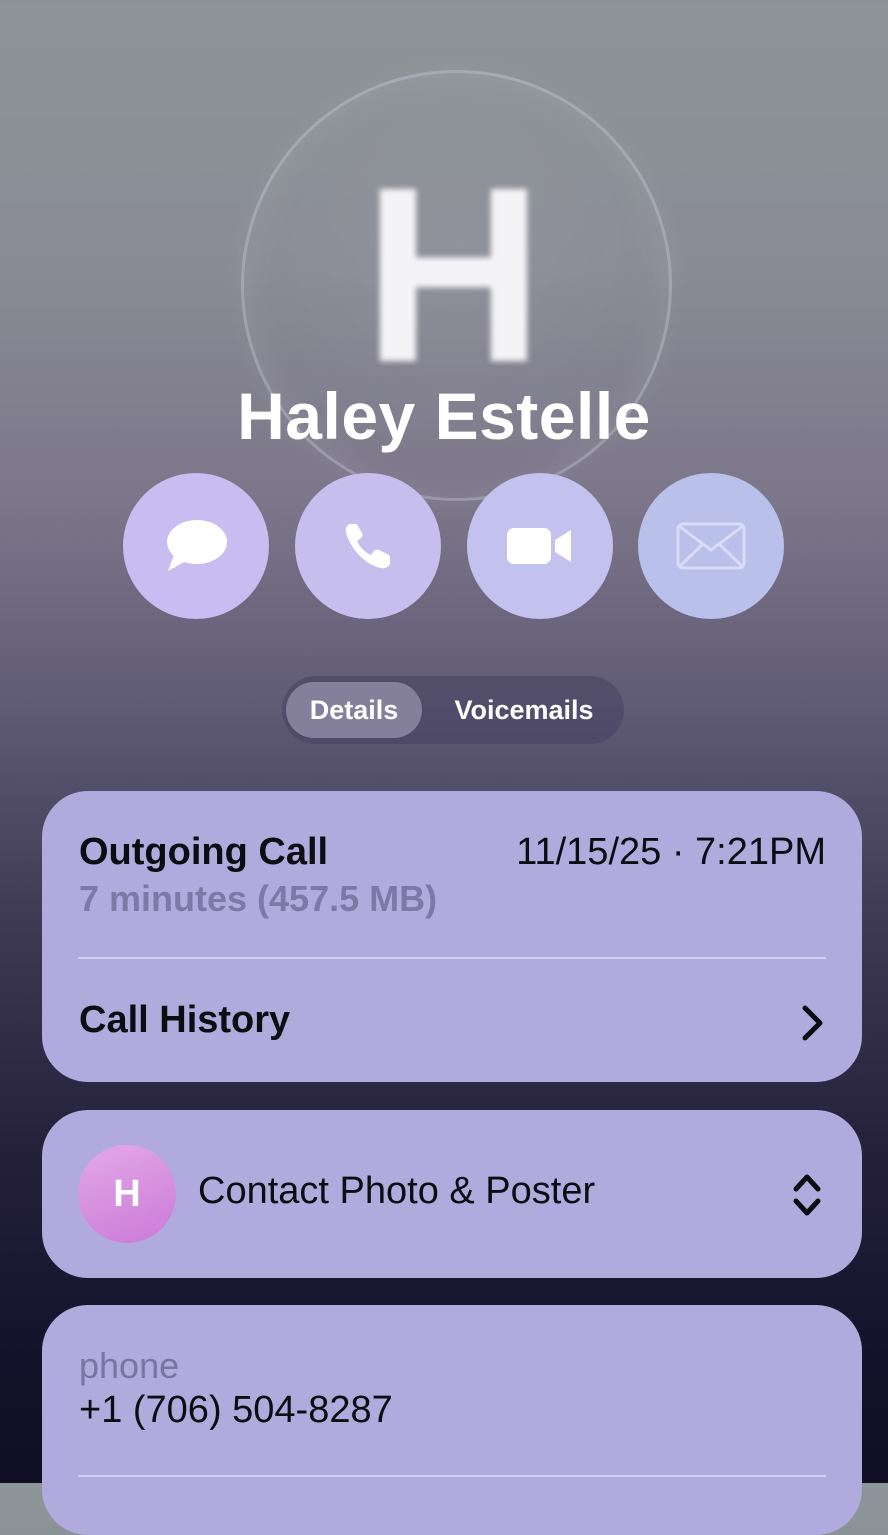 Image resolution: width=888 pixels, height=1535 pixels. Describe the element at coordinates (453, 546) in the screenshot. I see `action-buttons` at that location.